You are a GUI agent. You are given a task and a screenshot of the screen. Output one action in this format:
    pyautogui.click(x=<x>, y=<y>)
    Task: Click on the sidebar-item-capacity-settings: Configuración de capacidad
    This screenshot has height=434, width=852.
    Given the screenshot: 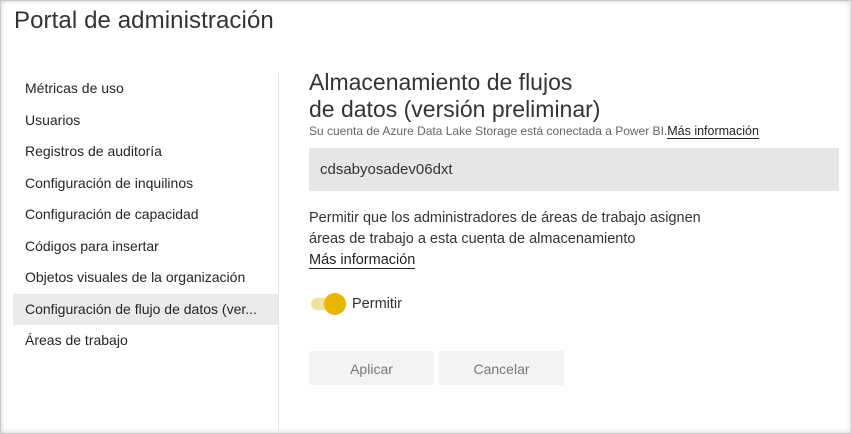 What is the action you would take?
    pyautogui.click(x=145, y=215)
    